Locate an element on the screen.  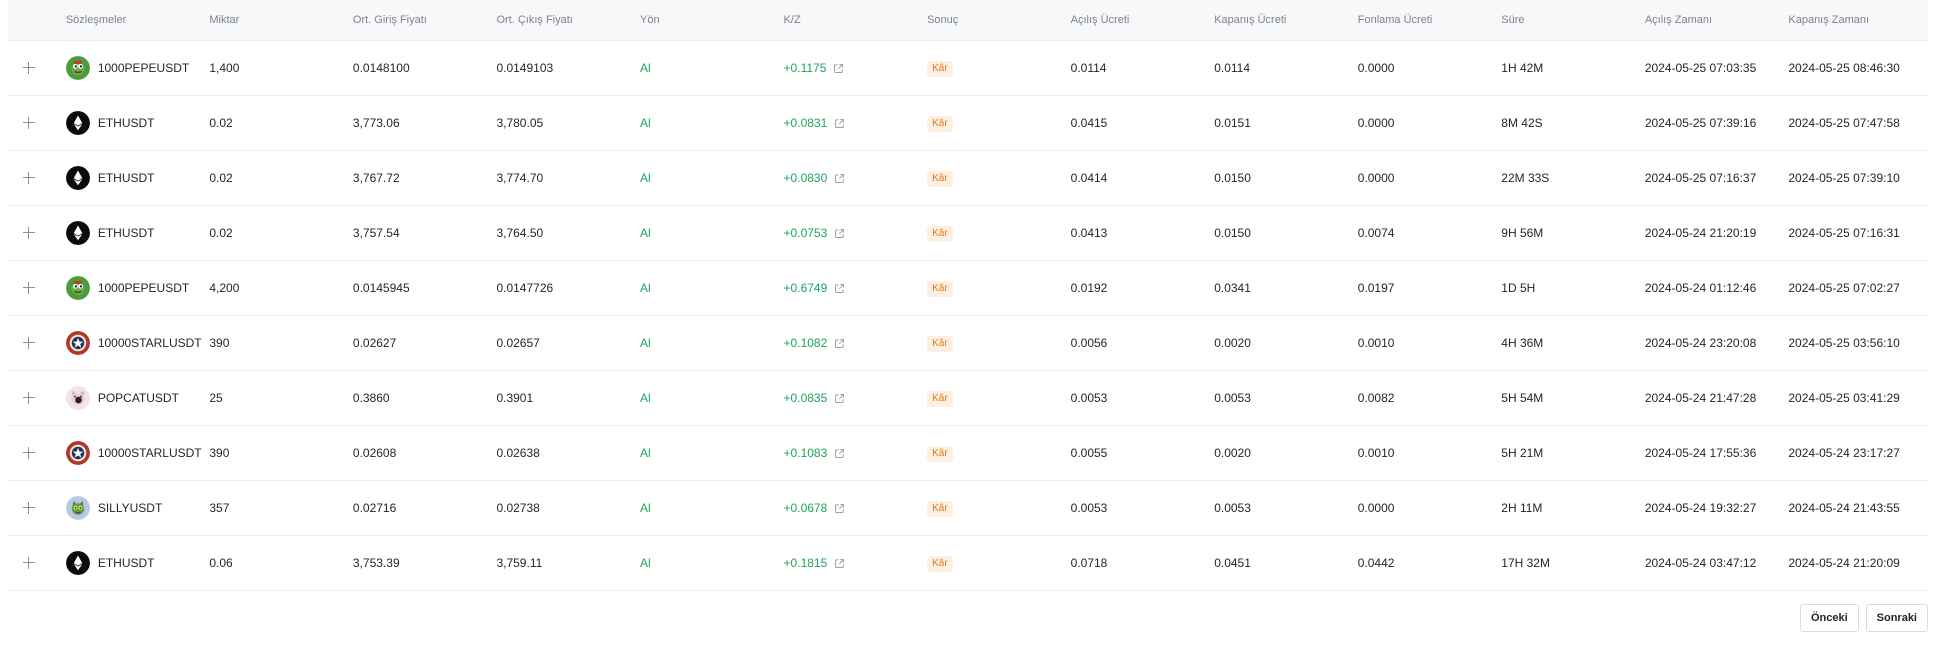
quantity: 390 is located at coordinates (219, 343).